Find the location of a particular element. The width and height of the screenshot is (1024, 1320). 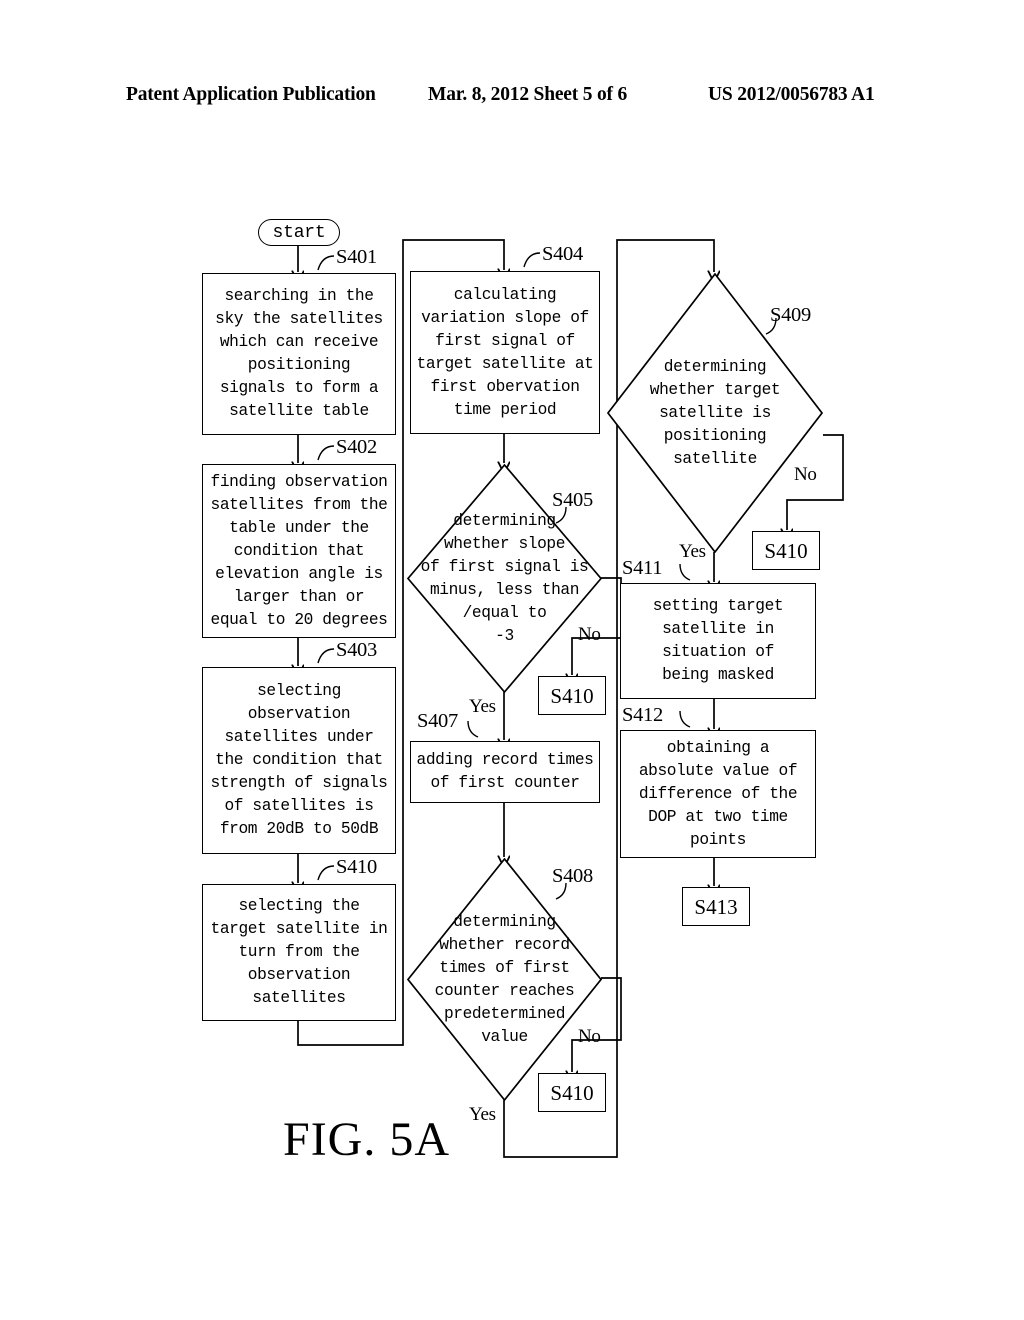

step-ref-s411: S411 is located at coordinates (642, 568).